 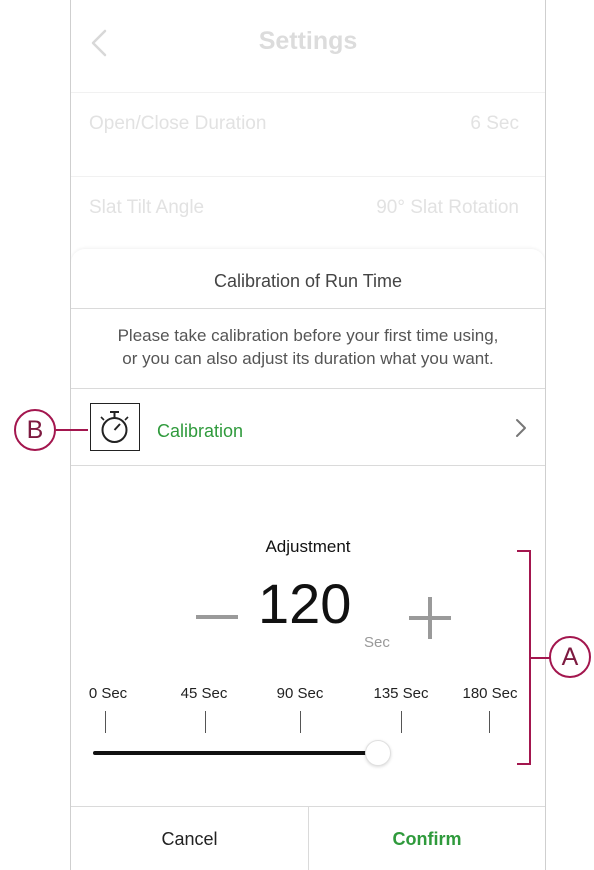 I want to click on tick-label-180: 180 Sec, so click(x=490, y=693).